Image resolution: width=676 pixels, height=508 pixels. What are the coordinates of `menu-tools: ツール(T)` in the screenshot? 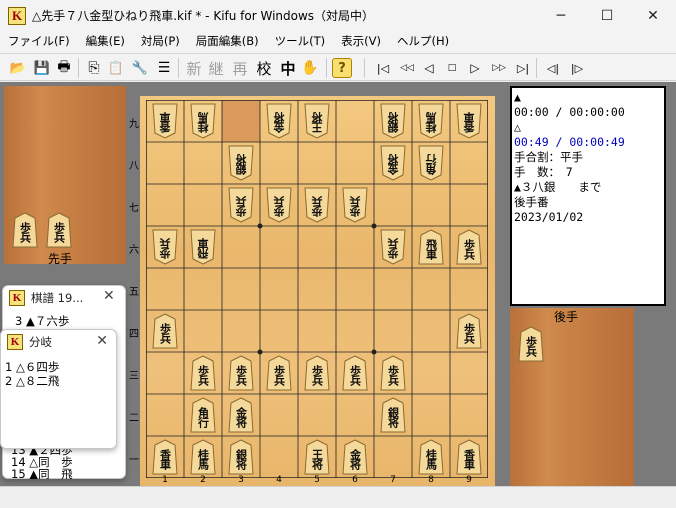 It's located at (300, 41).